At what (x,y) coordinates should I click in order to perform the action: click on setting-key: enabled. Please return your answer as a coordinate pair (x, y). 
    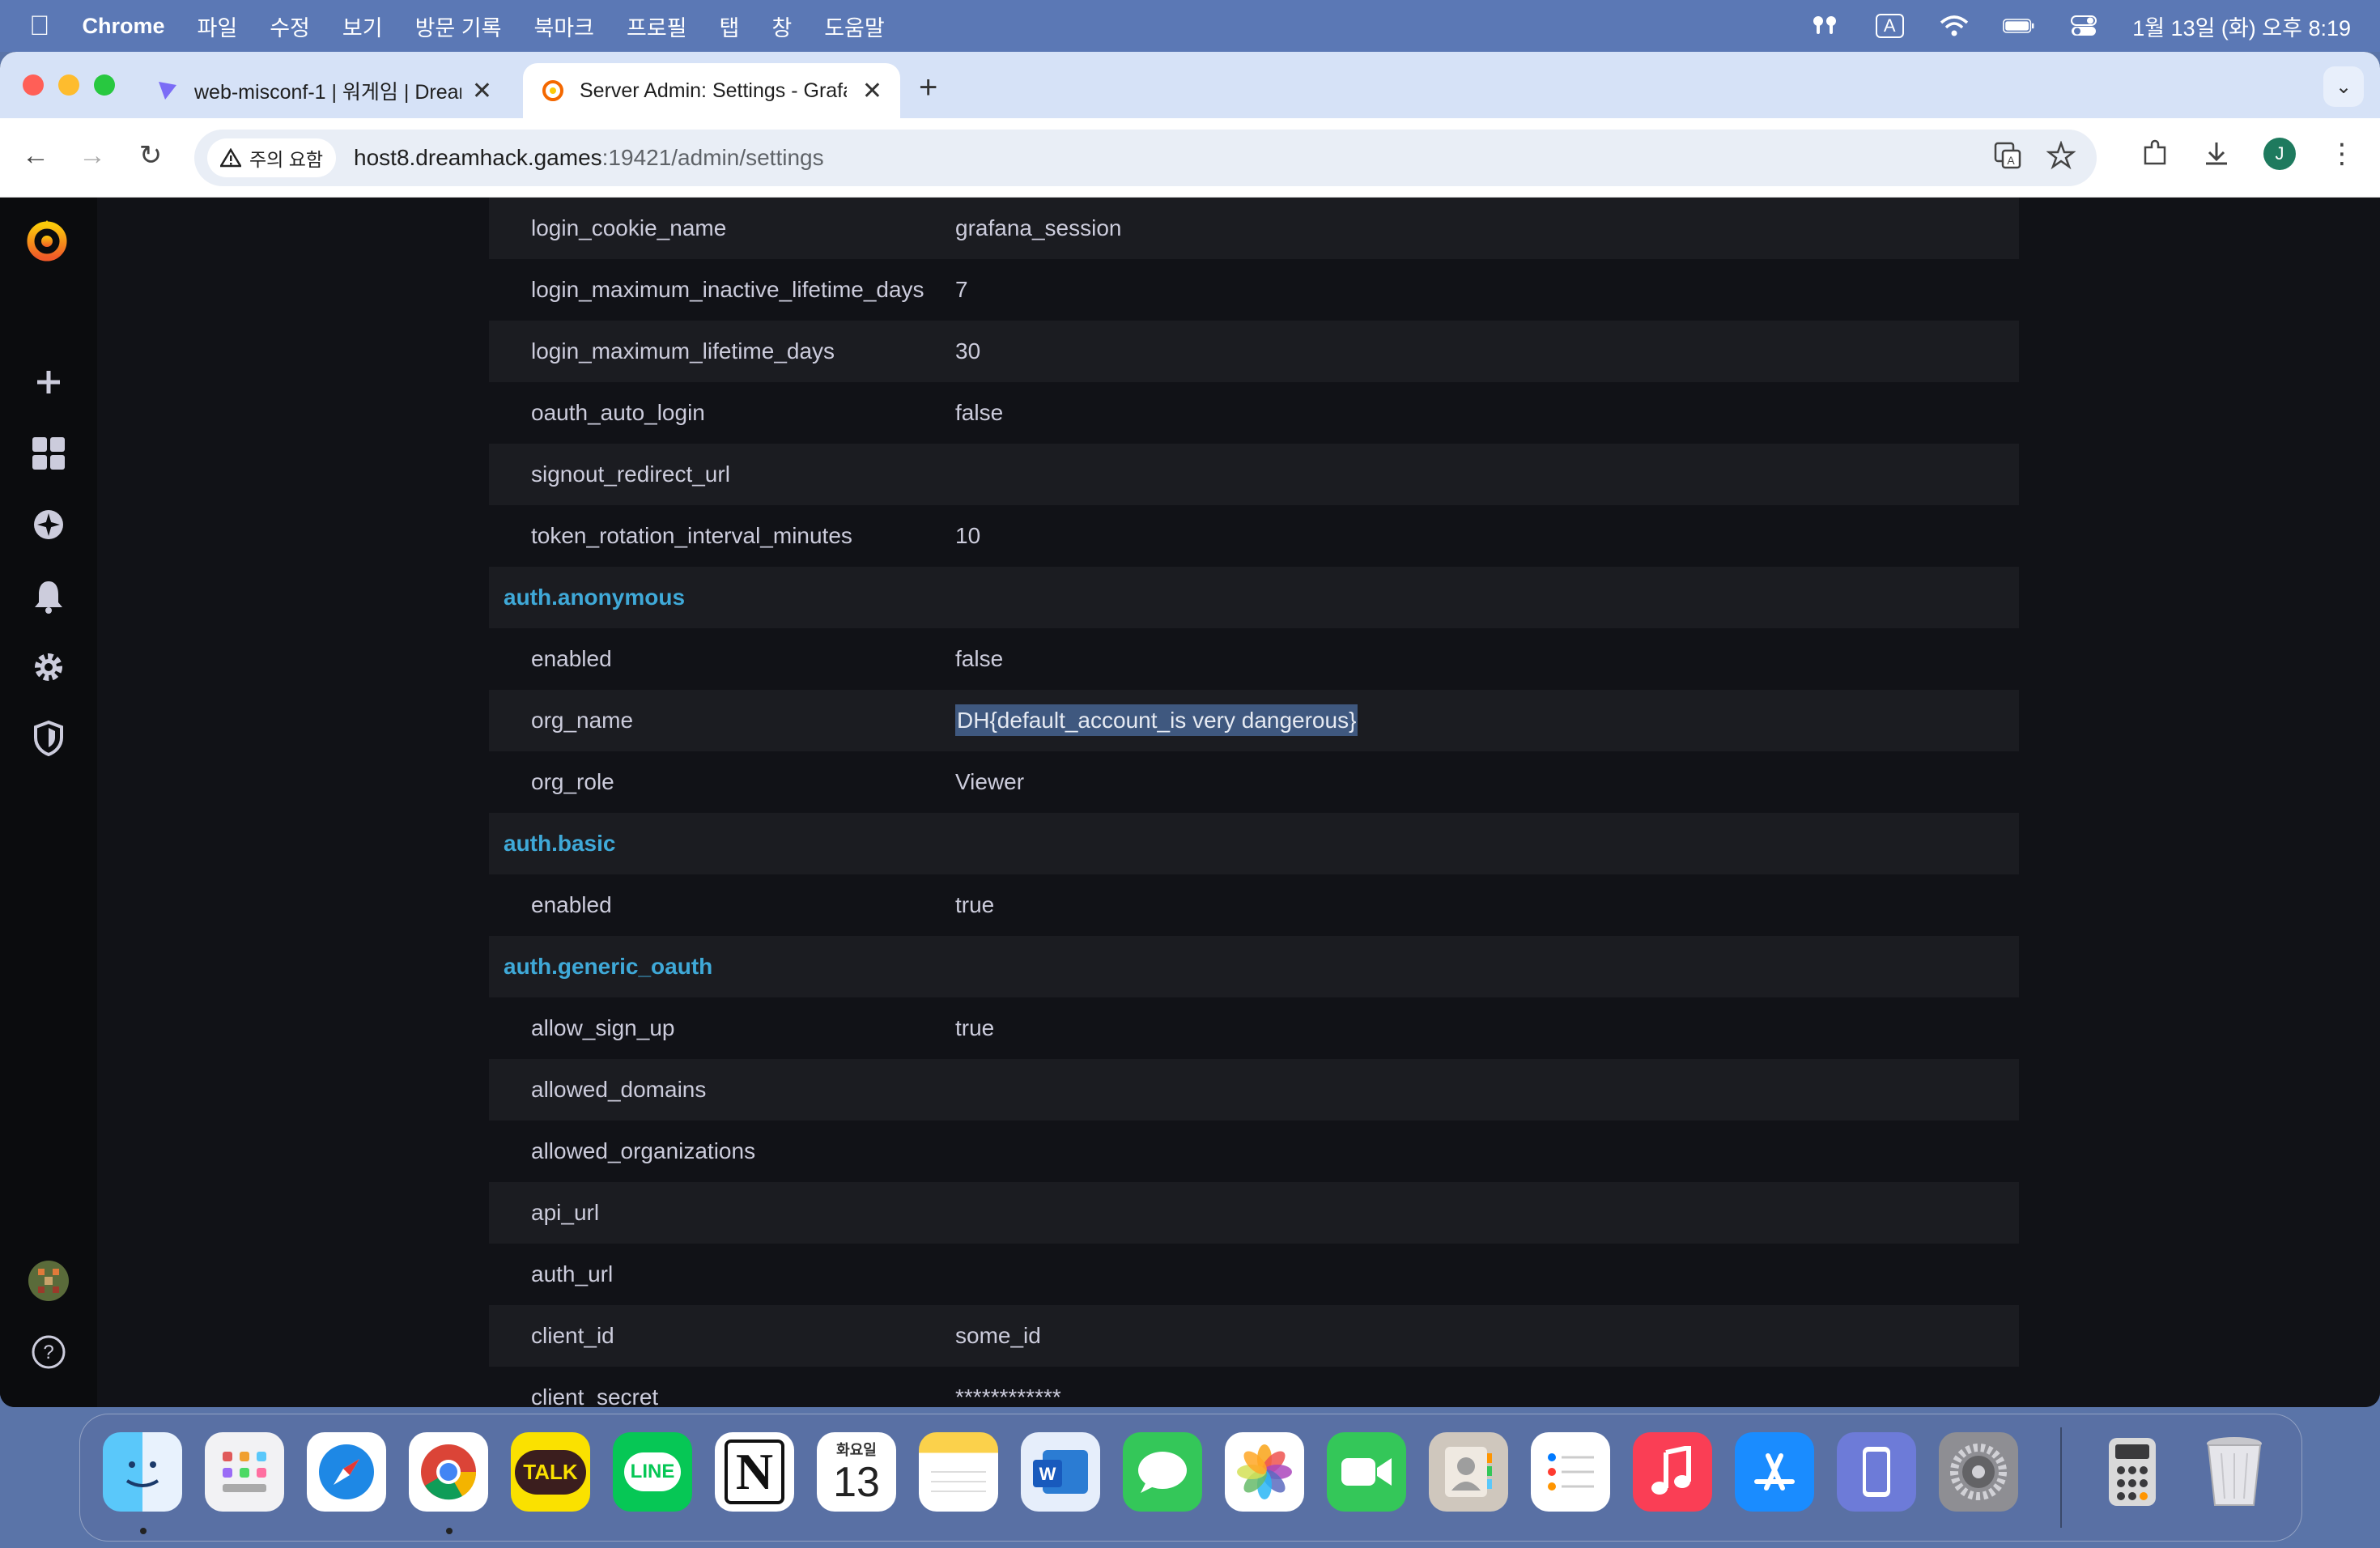
    Looking at the image, I should click on (571, 658).